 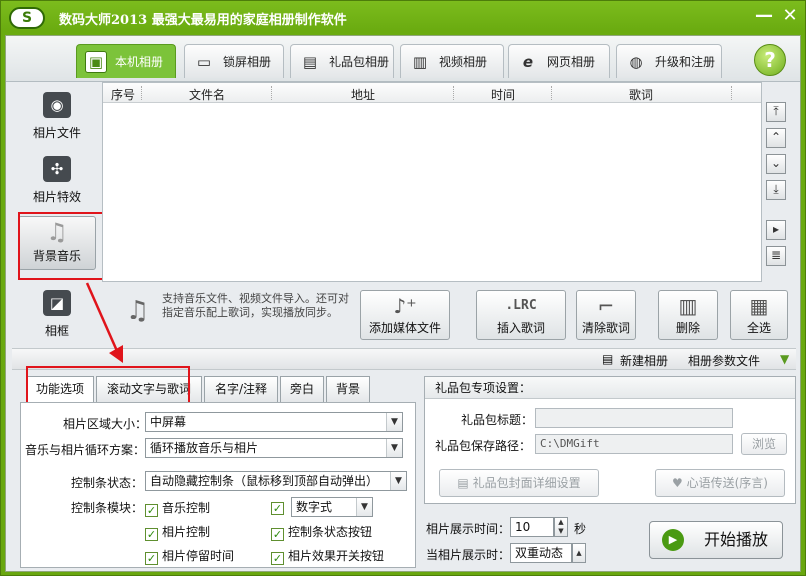 What do you see at coordinates (336, 556) in the screenshot?
I see `checkbox-label: 相片效果开关按钮` at bounding box center [336, 556].